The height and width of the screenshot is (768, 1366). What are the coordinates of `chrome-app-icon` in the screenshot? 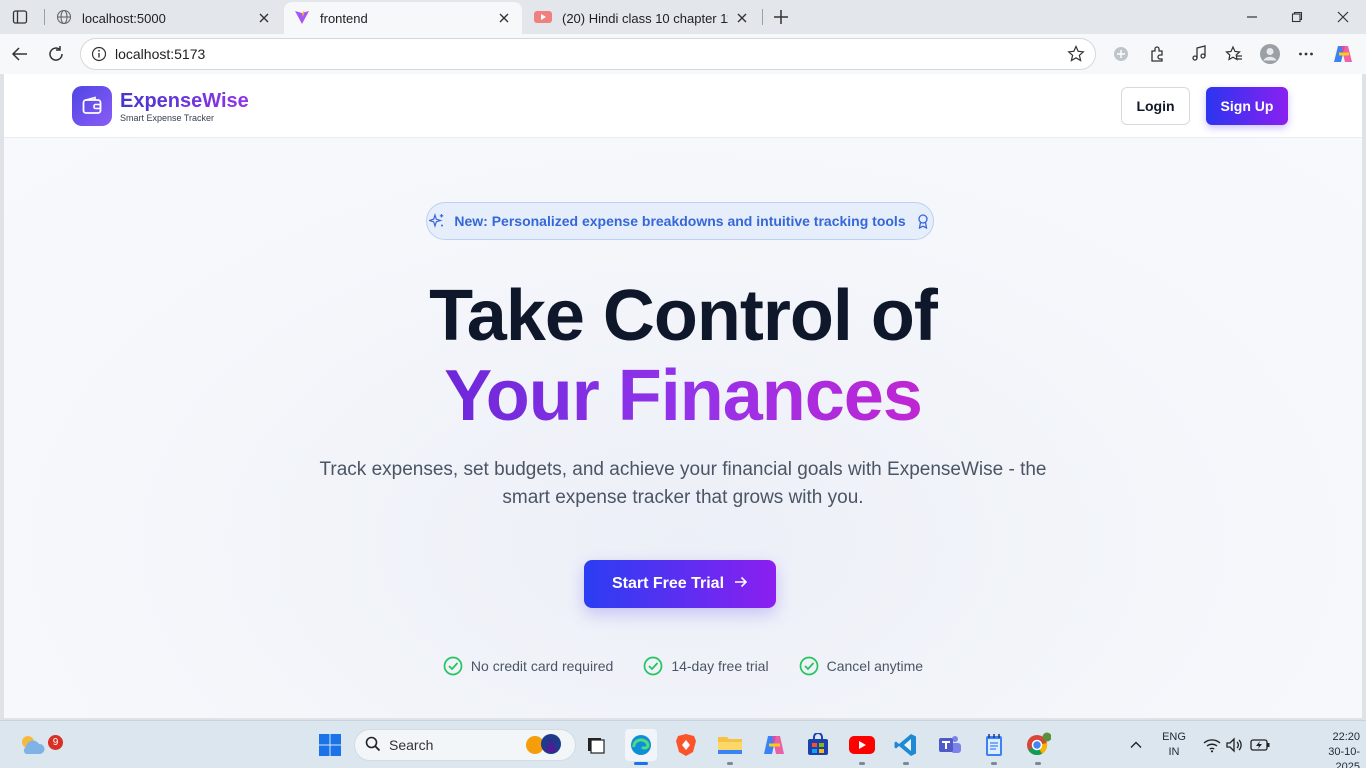 It's located at (1038, 747).